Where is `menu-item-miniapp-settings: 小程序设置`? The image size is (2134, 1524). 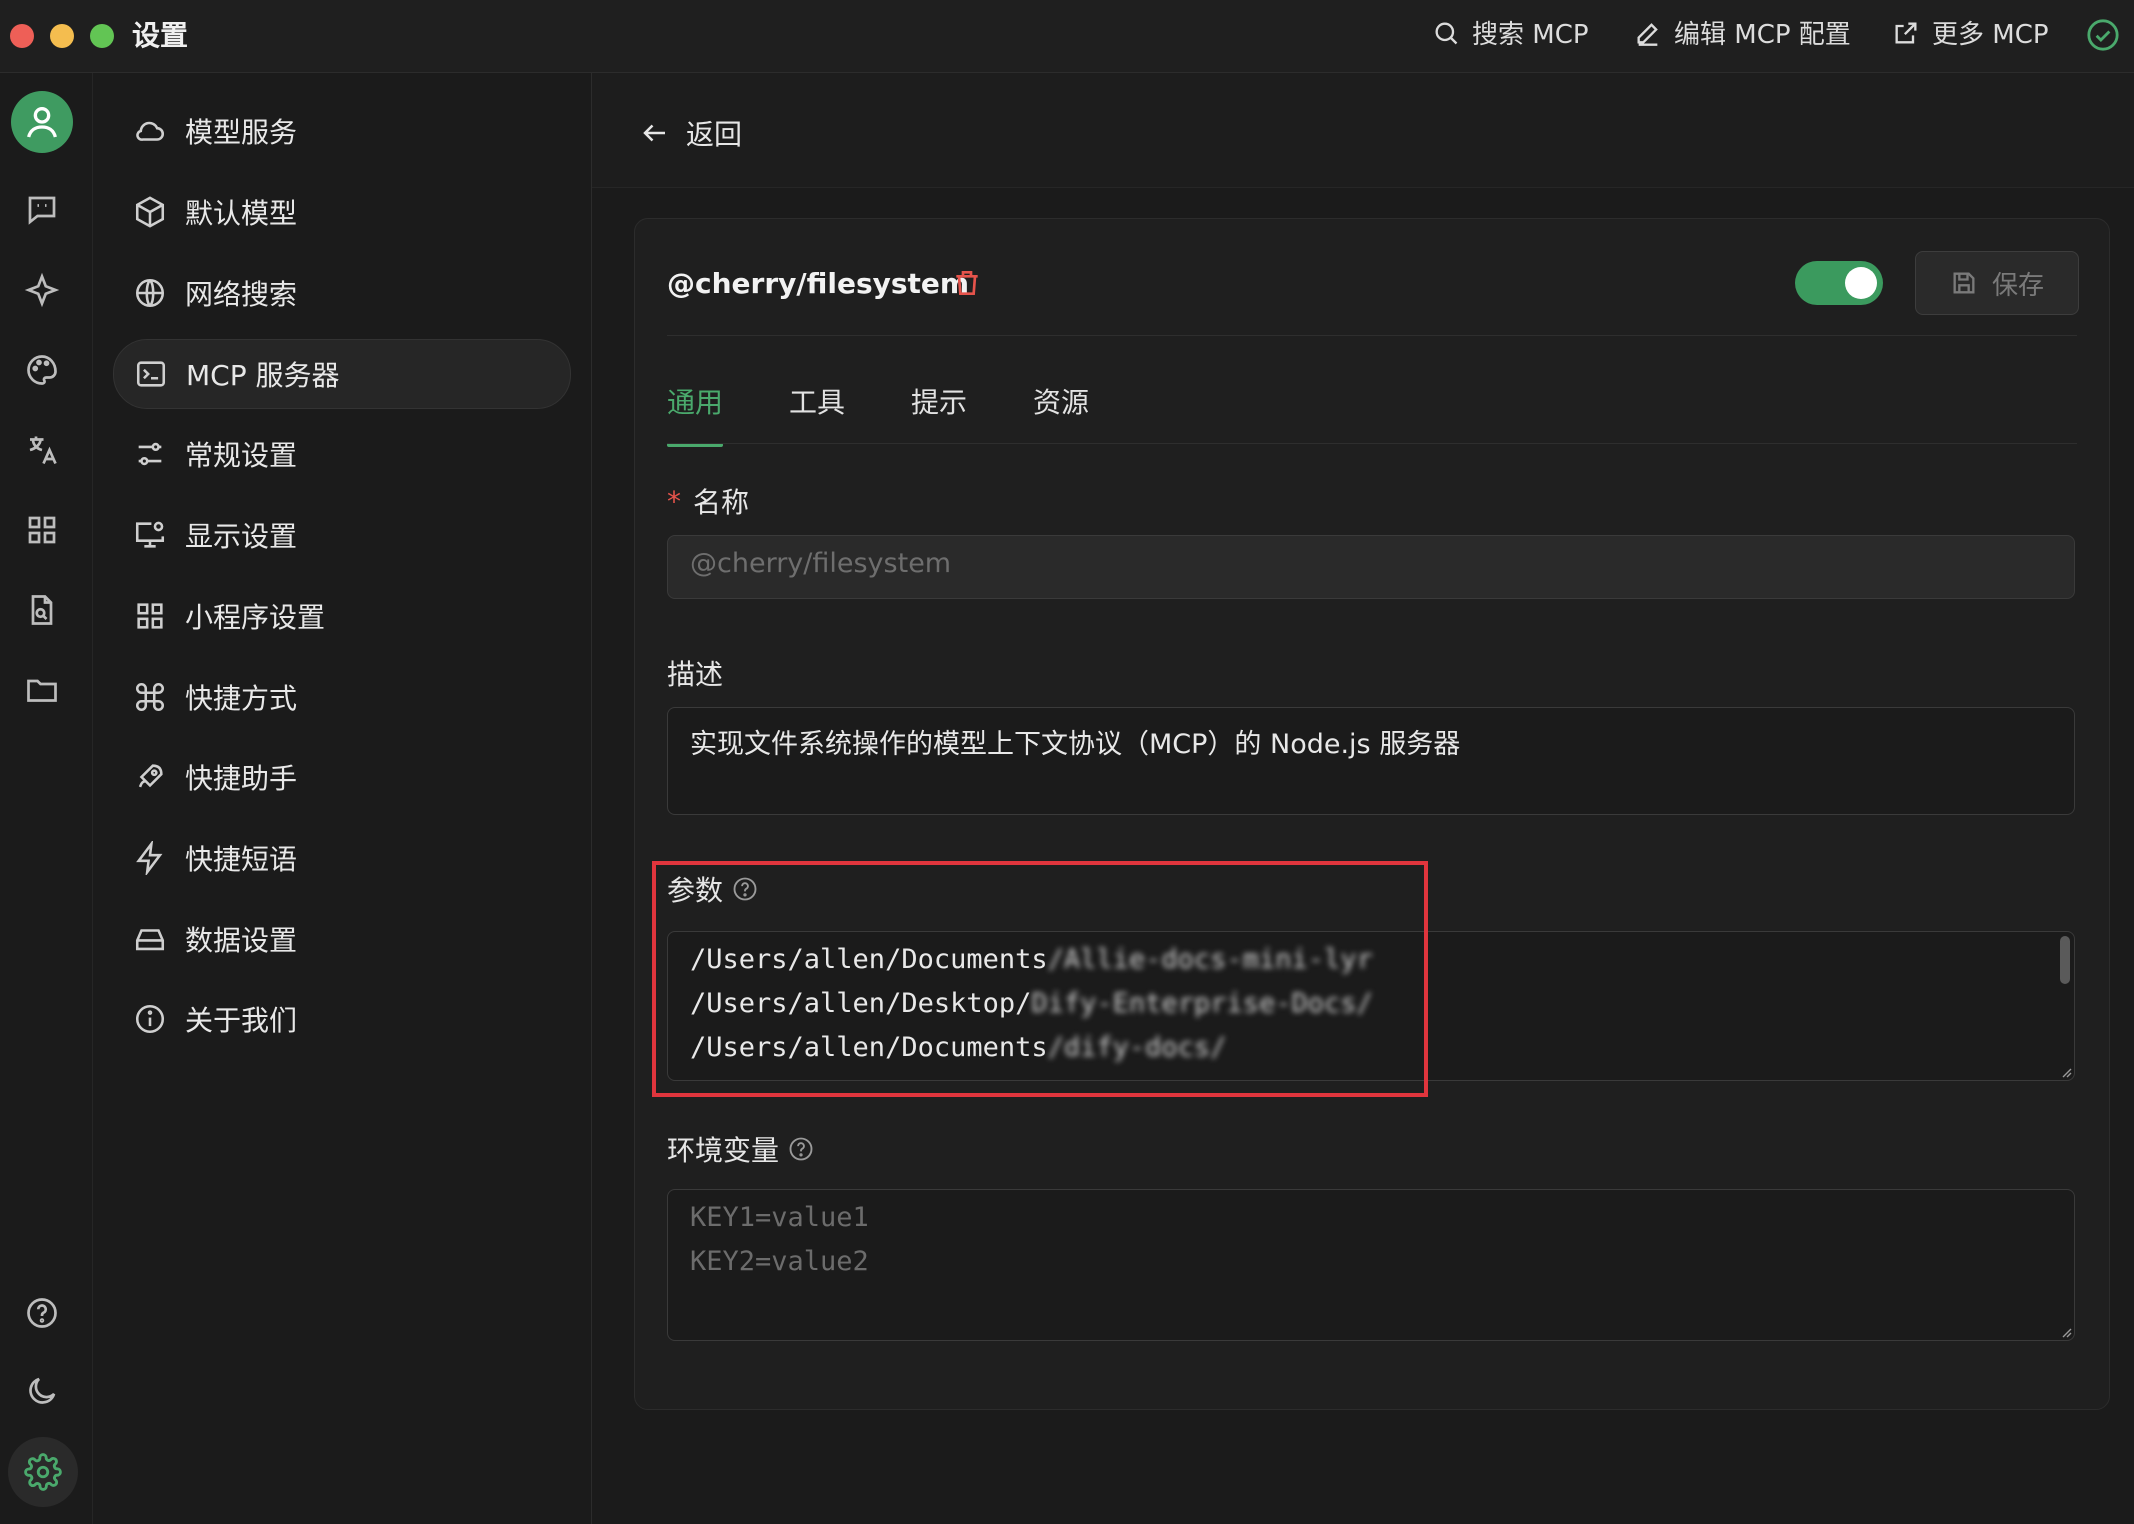
menu-item-miniapp-settings: 小程序设置 is located at coordinates (341, 616).